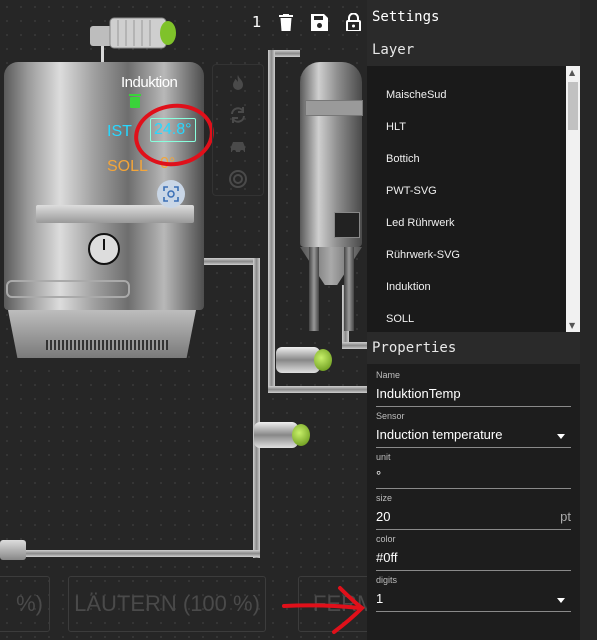 This screenshot has width=597, height=640. Describe the element at coordinates (473, 476) in the screenshot. I see `unit-input: °` at that location.